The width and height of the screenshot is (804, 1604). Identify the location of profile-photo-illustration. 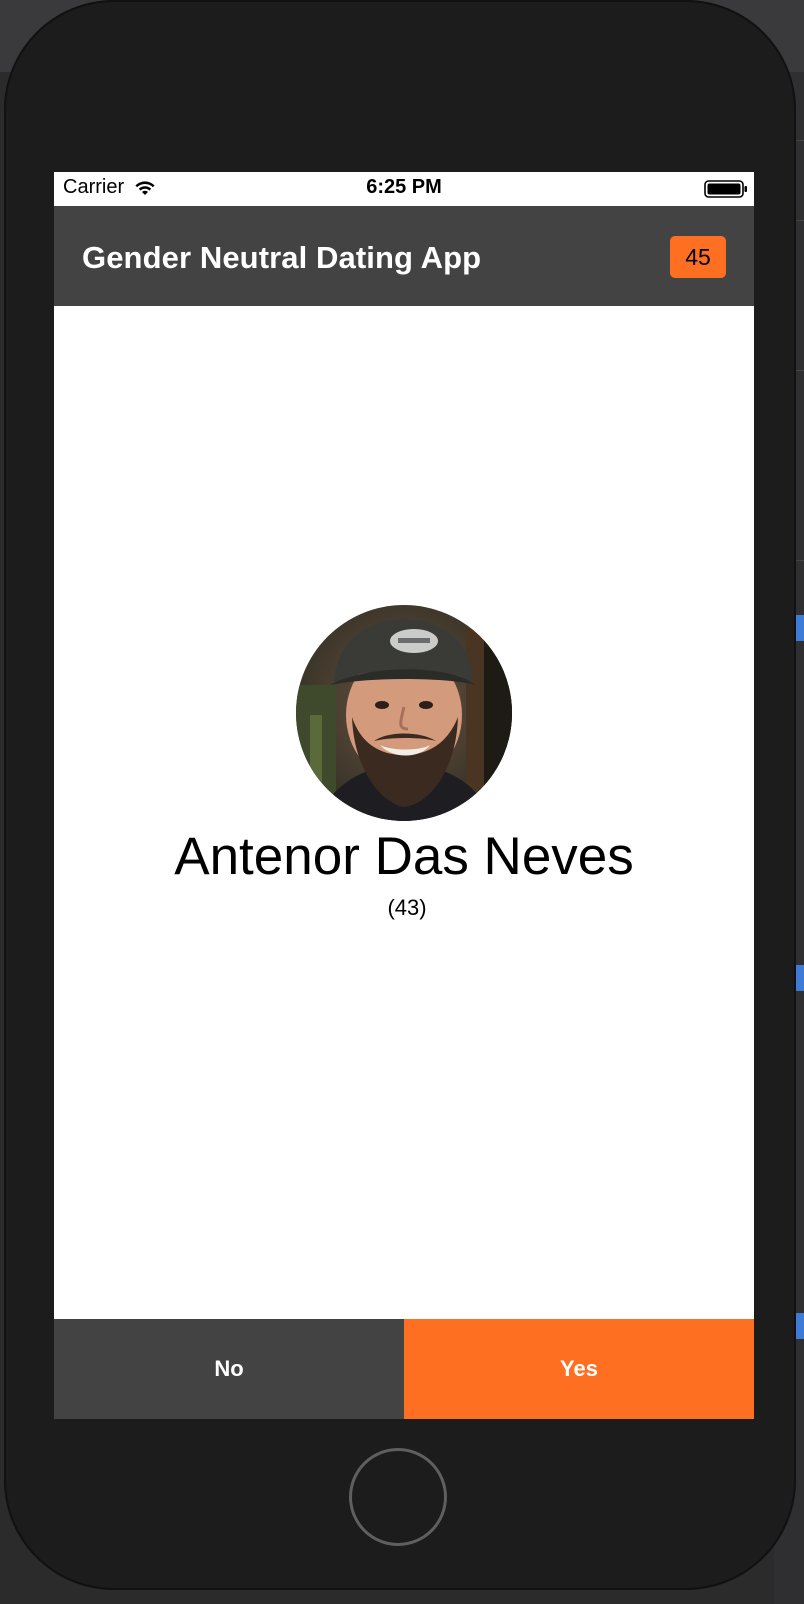
(404, 713).